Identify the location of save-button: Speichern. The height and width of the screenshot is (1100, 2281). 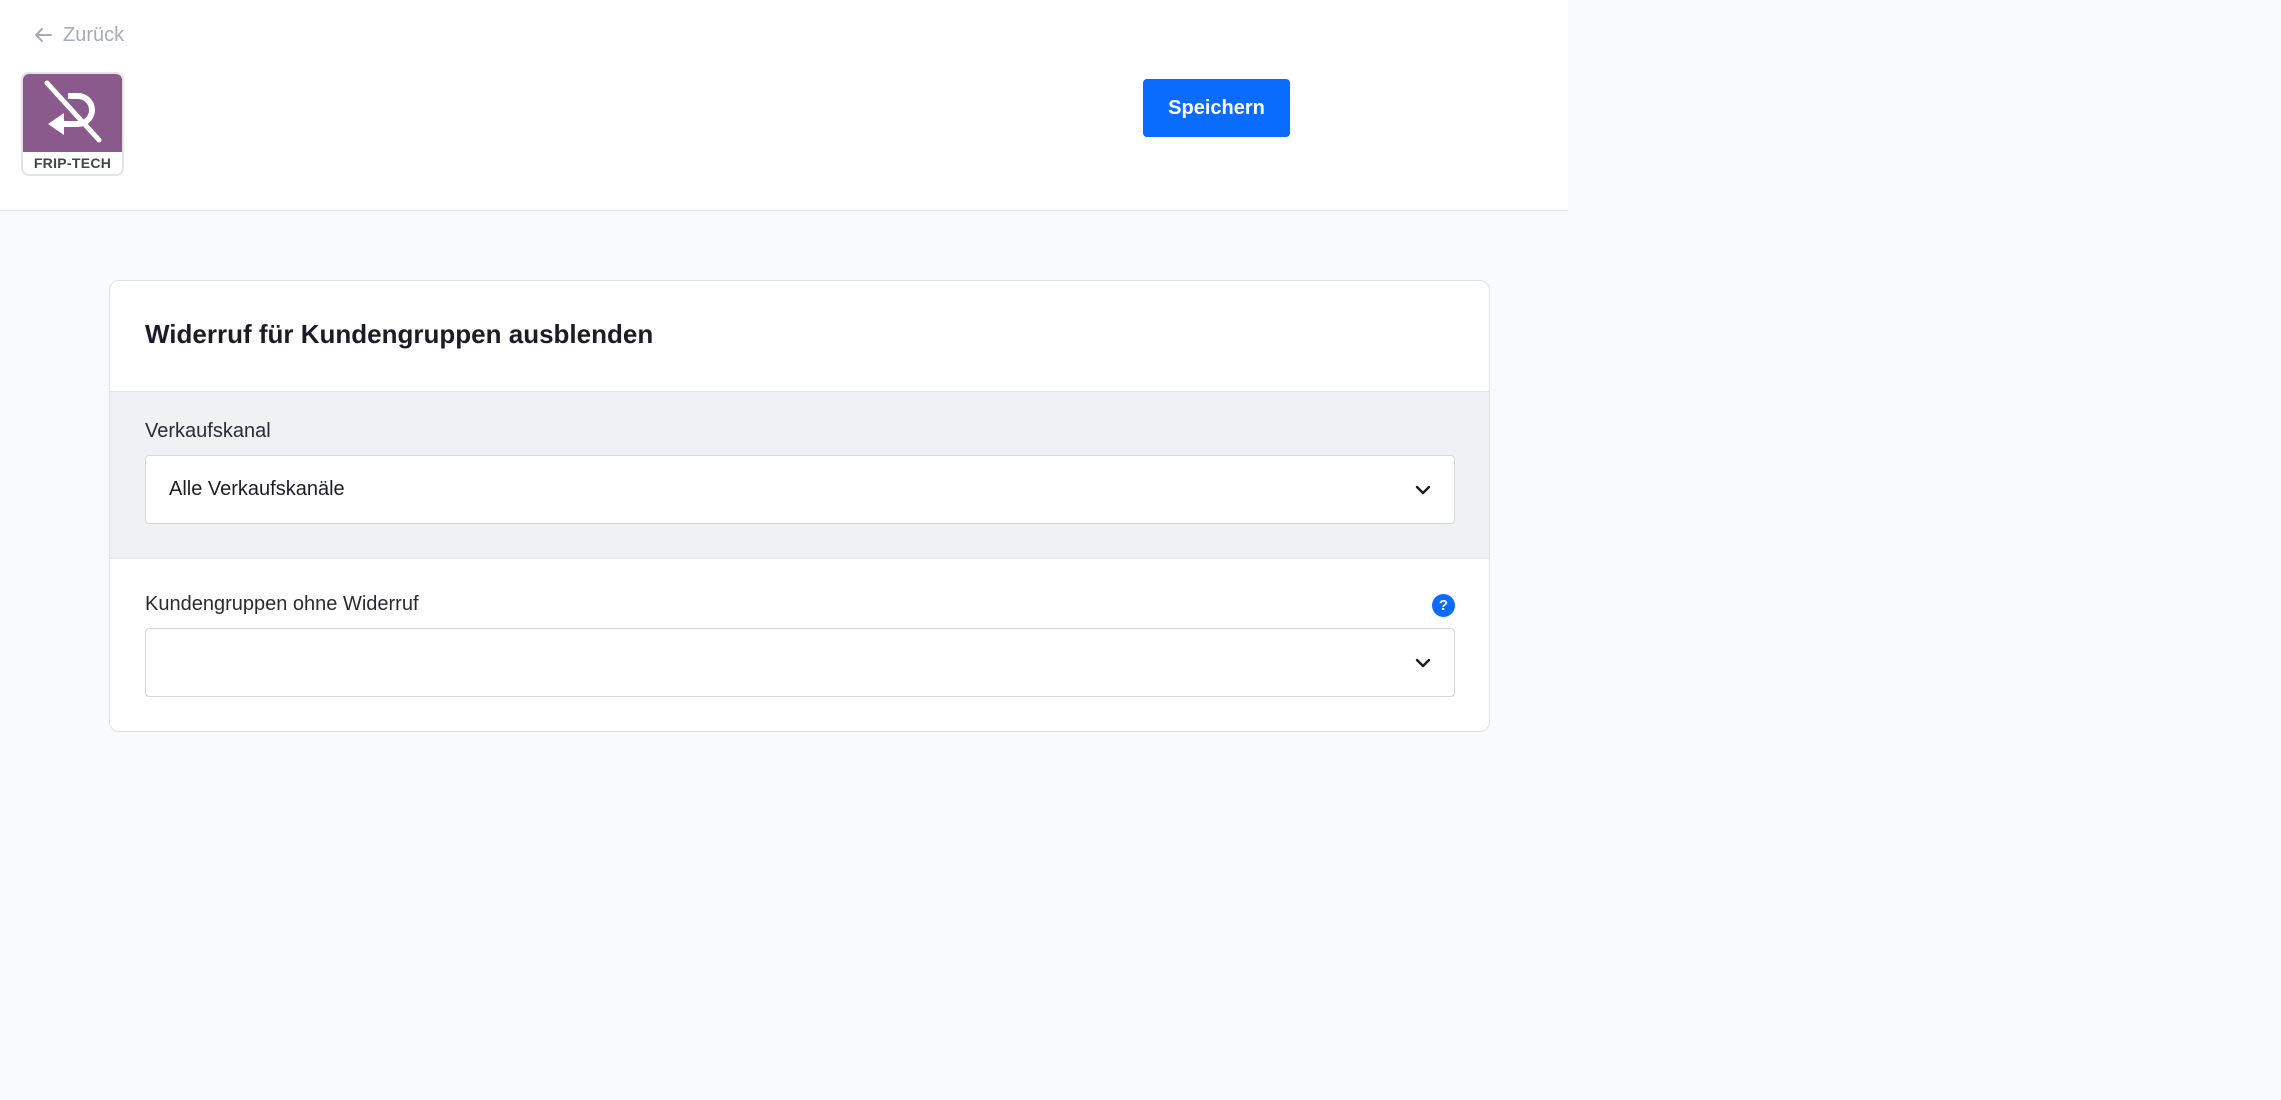
(1216, 108).